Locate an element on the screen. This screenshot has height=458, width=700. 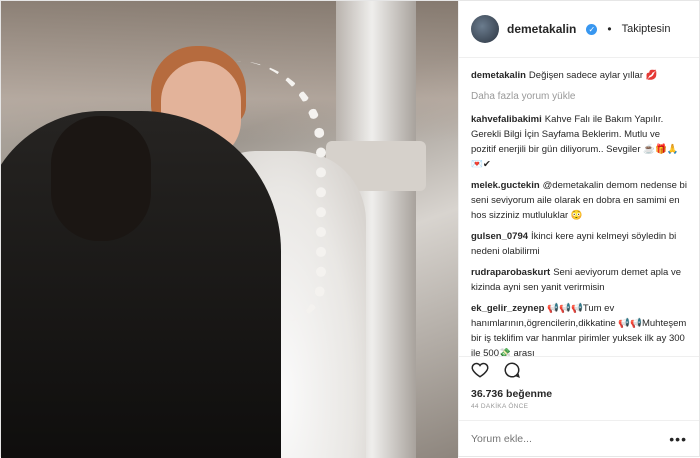
comment-user: rudraparobaskurt is located at coordinates (510, 272).